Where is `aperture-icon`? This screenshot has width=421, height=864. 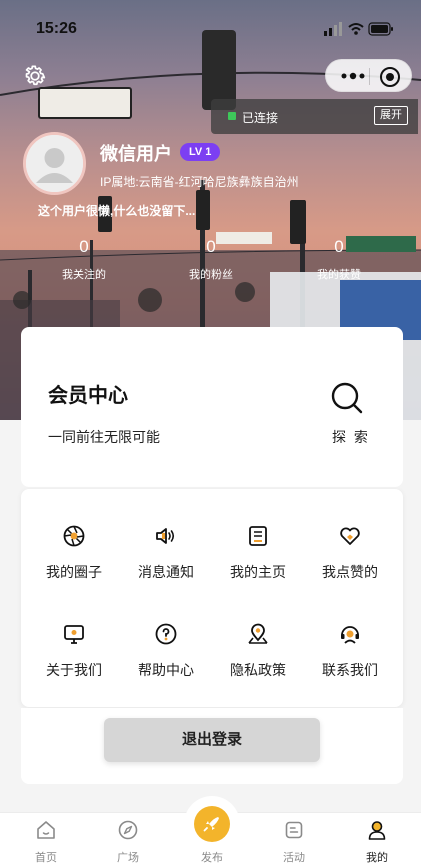 aperture-icon is located at coordinates (74, 536).